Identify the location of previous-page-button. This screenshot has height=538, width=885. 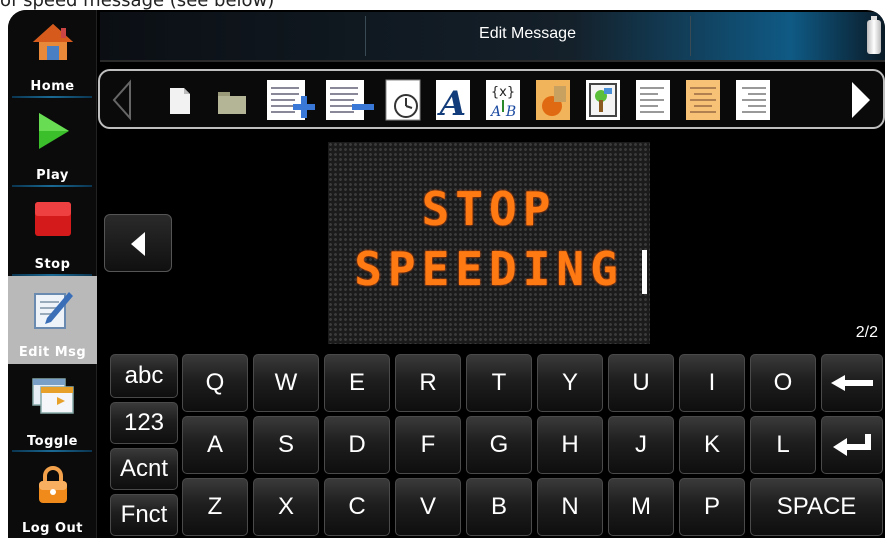
(138, 243).